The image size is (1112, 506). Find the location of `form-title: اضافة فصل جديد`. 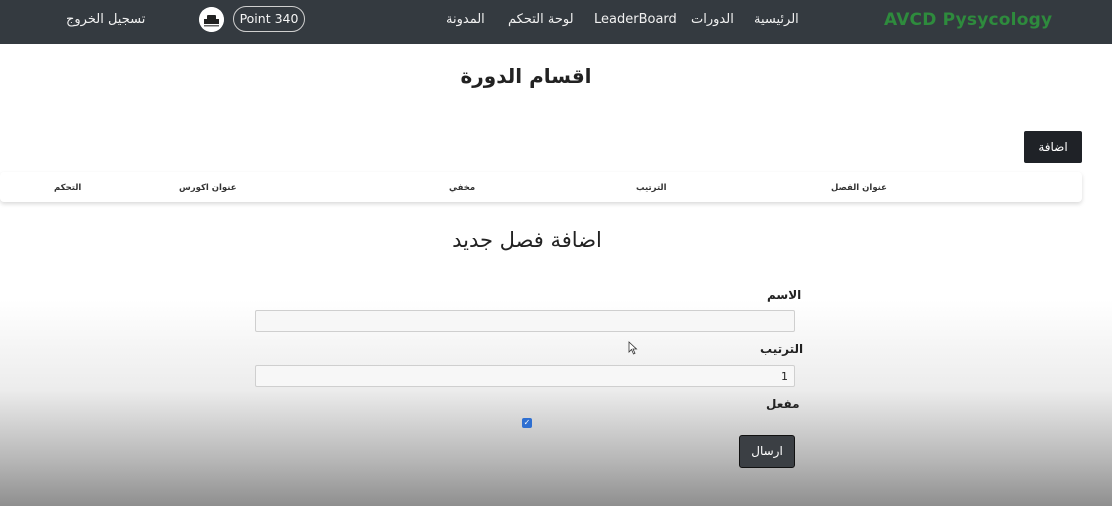

form-title: اضافة فصل جديد is located at coordinates (527, 240).